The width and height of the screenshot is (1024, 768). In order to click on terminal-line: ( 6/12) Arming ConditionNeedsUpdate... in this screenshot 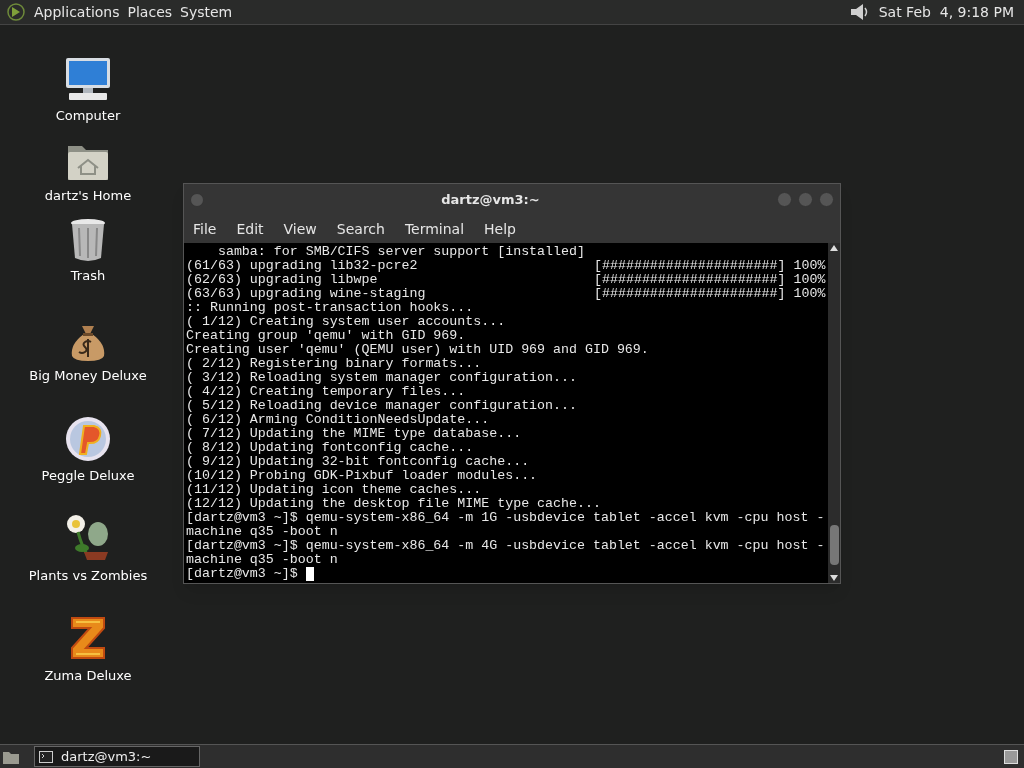, I will do `click(338, 420)`.